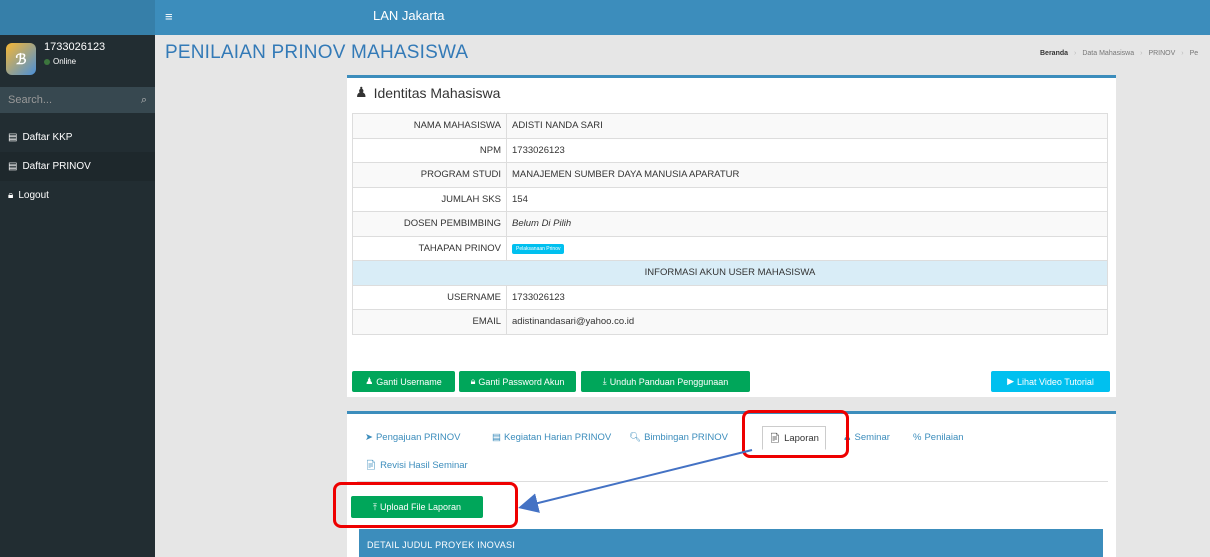 The image size is (1210, 557). What do you see at coordinates (665, 381) in the screenshot?
I see `unduh-panduan-button: ⤓ Unduh Panduan Penggunaan` at bounding box center [665, 381].